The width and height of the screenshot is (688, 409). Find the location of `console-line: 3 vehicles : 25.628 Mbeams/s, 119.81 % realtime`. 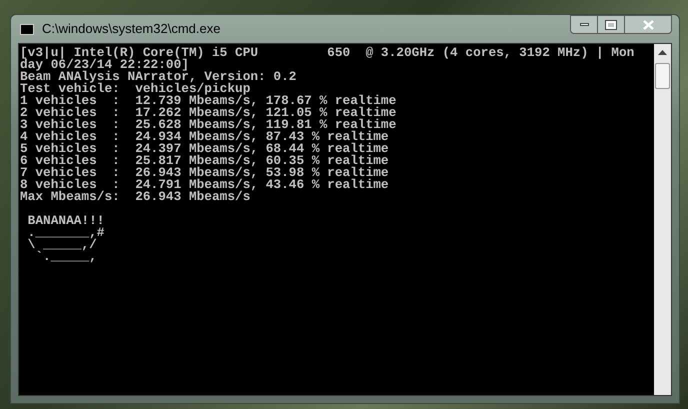

console-line: 3 vehicles : 25.628 Mbeams/s, 119.81 % realtime is located at coordinates (209, 125).